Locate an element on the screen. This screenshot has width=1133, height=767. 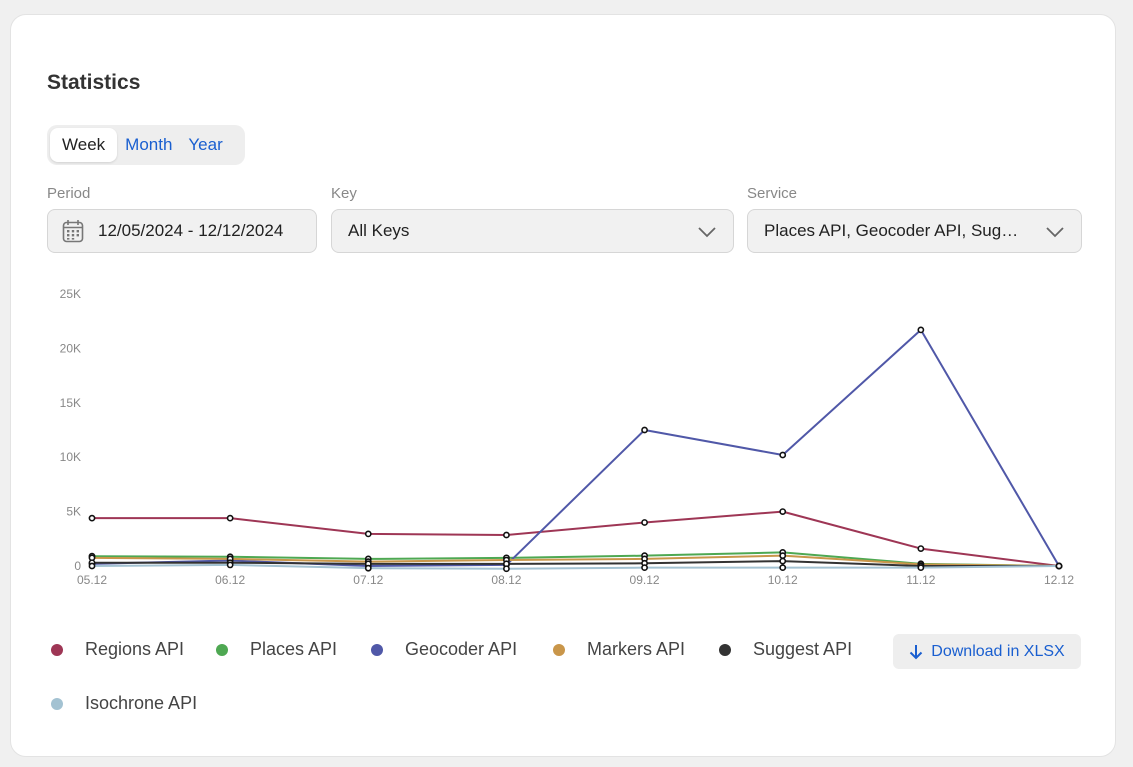
legend-item: Places API is located at coordinates (276, 649).